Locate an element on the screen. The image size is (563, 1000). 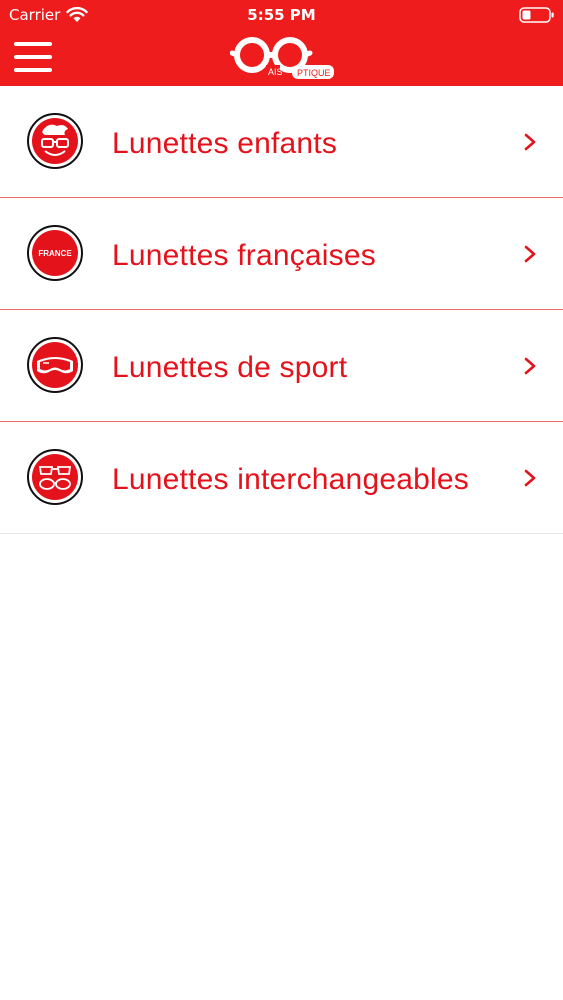
menu-item-lunettes-francaises: FRANCE Lunettes françaises is located at coordinates (281, 254).